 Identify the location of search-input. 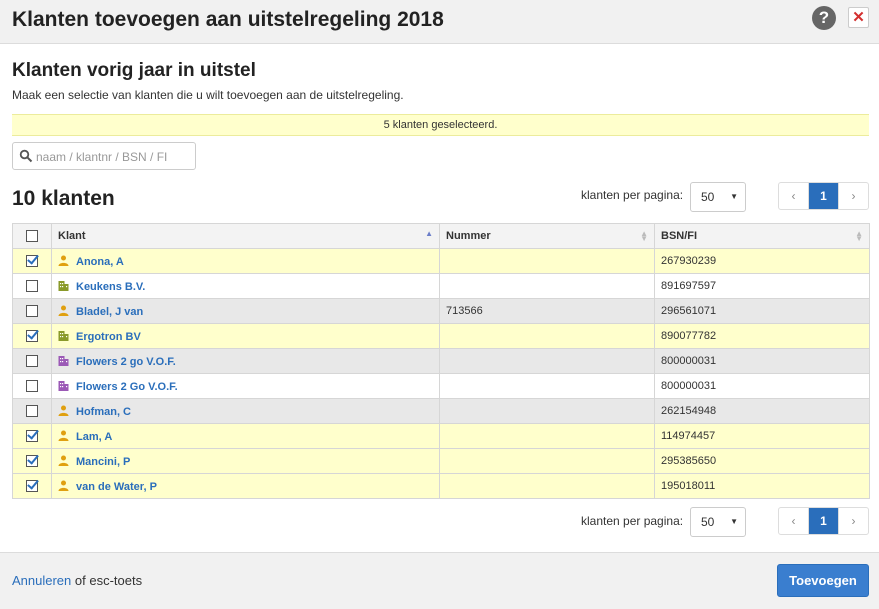
(113, 156).